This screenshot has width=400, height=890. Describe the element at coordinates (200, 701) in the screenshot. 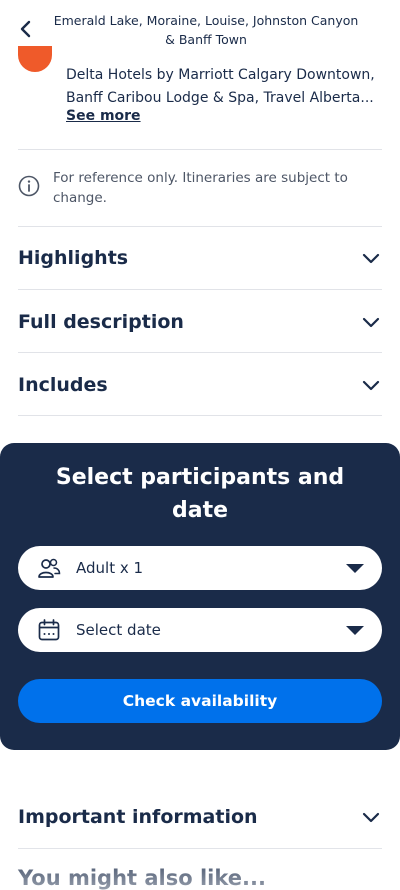

I see `check-availability-button: Check availability` at that location.